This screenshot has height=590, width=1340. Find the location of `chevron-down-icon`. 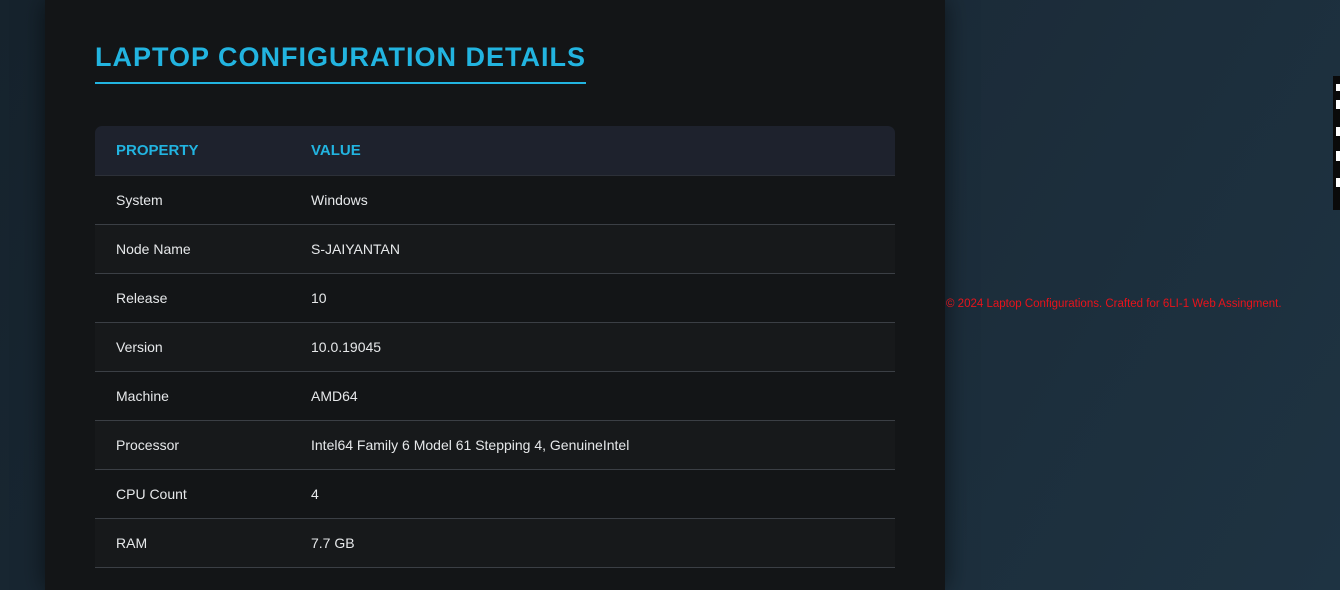

chevron-down-icon is located at coordinates (1338, 182).